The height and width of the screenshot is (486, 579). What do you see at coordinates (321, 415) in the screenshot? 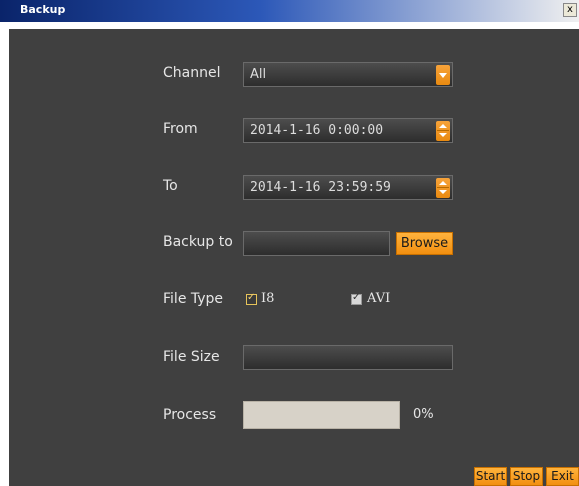
I see `progress-bar` at bounding box center [321, 415].